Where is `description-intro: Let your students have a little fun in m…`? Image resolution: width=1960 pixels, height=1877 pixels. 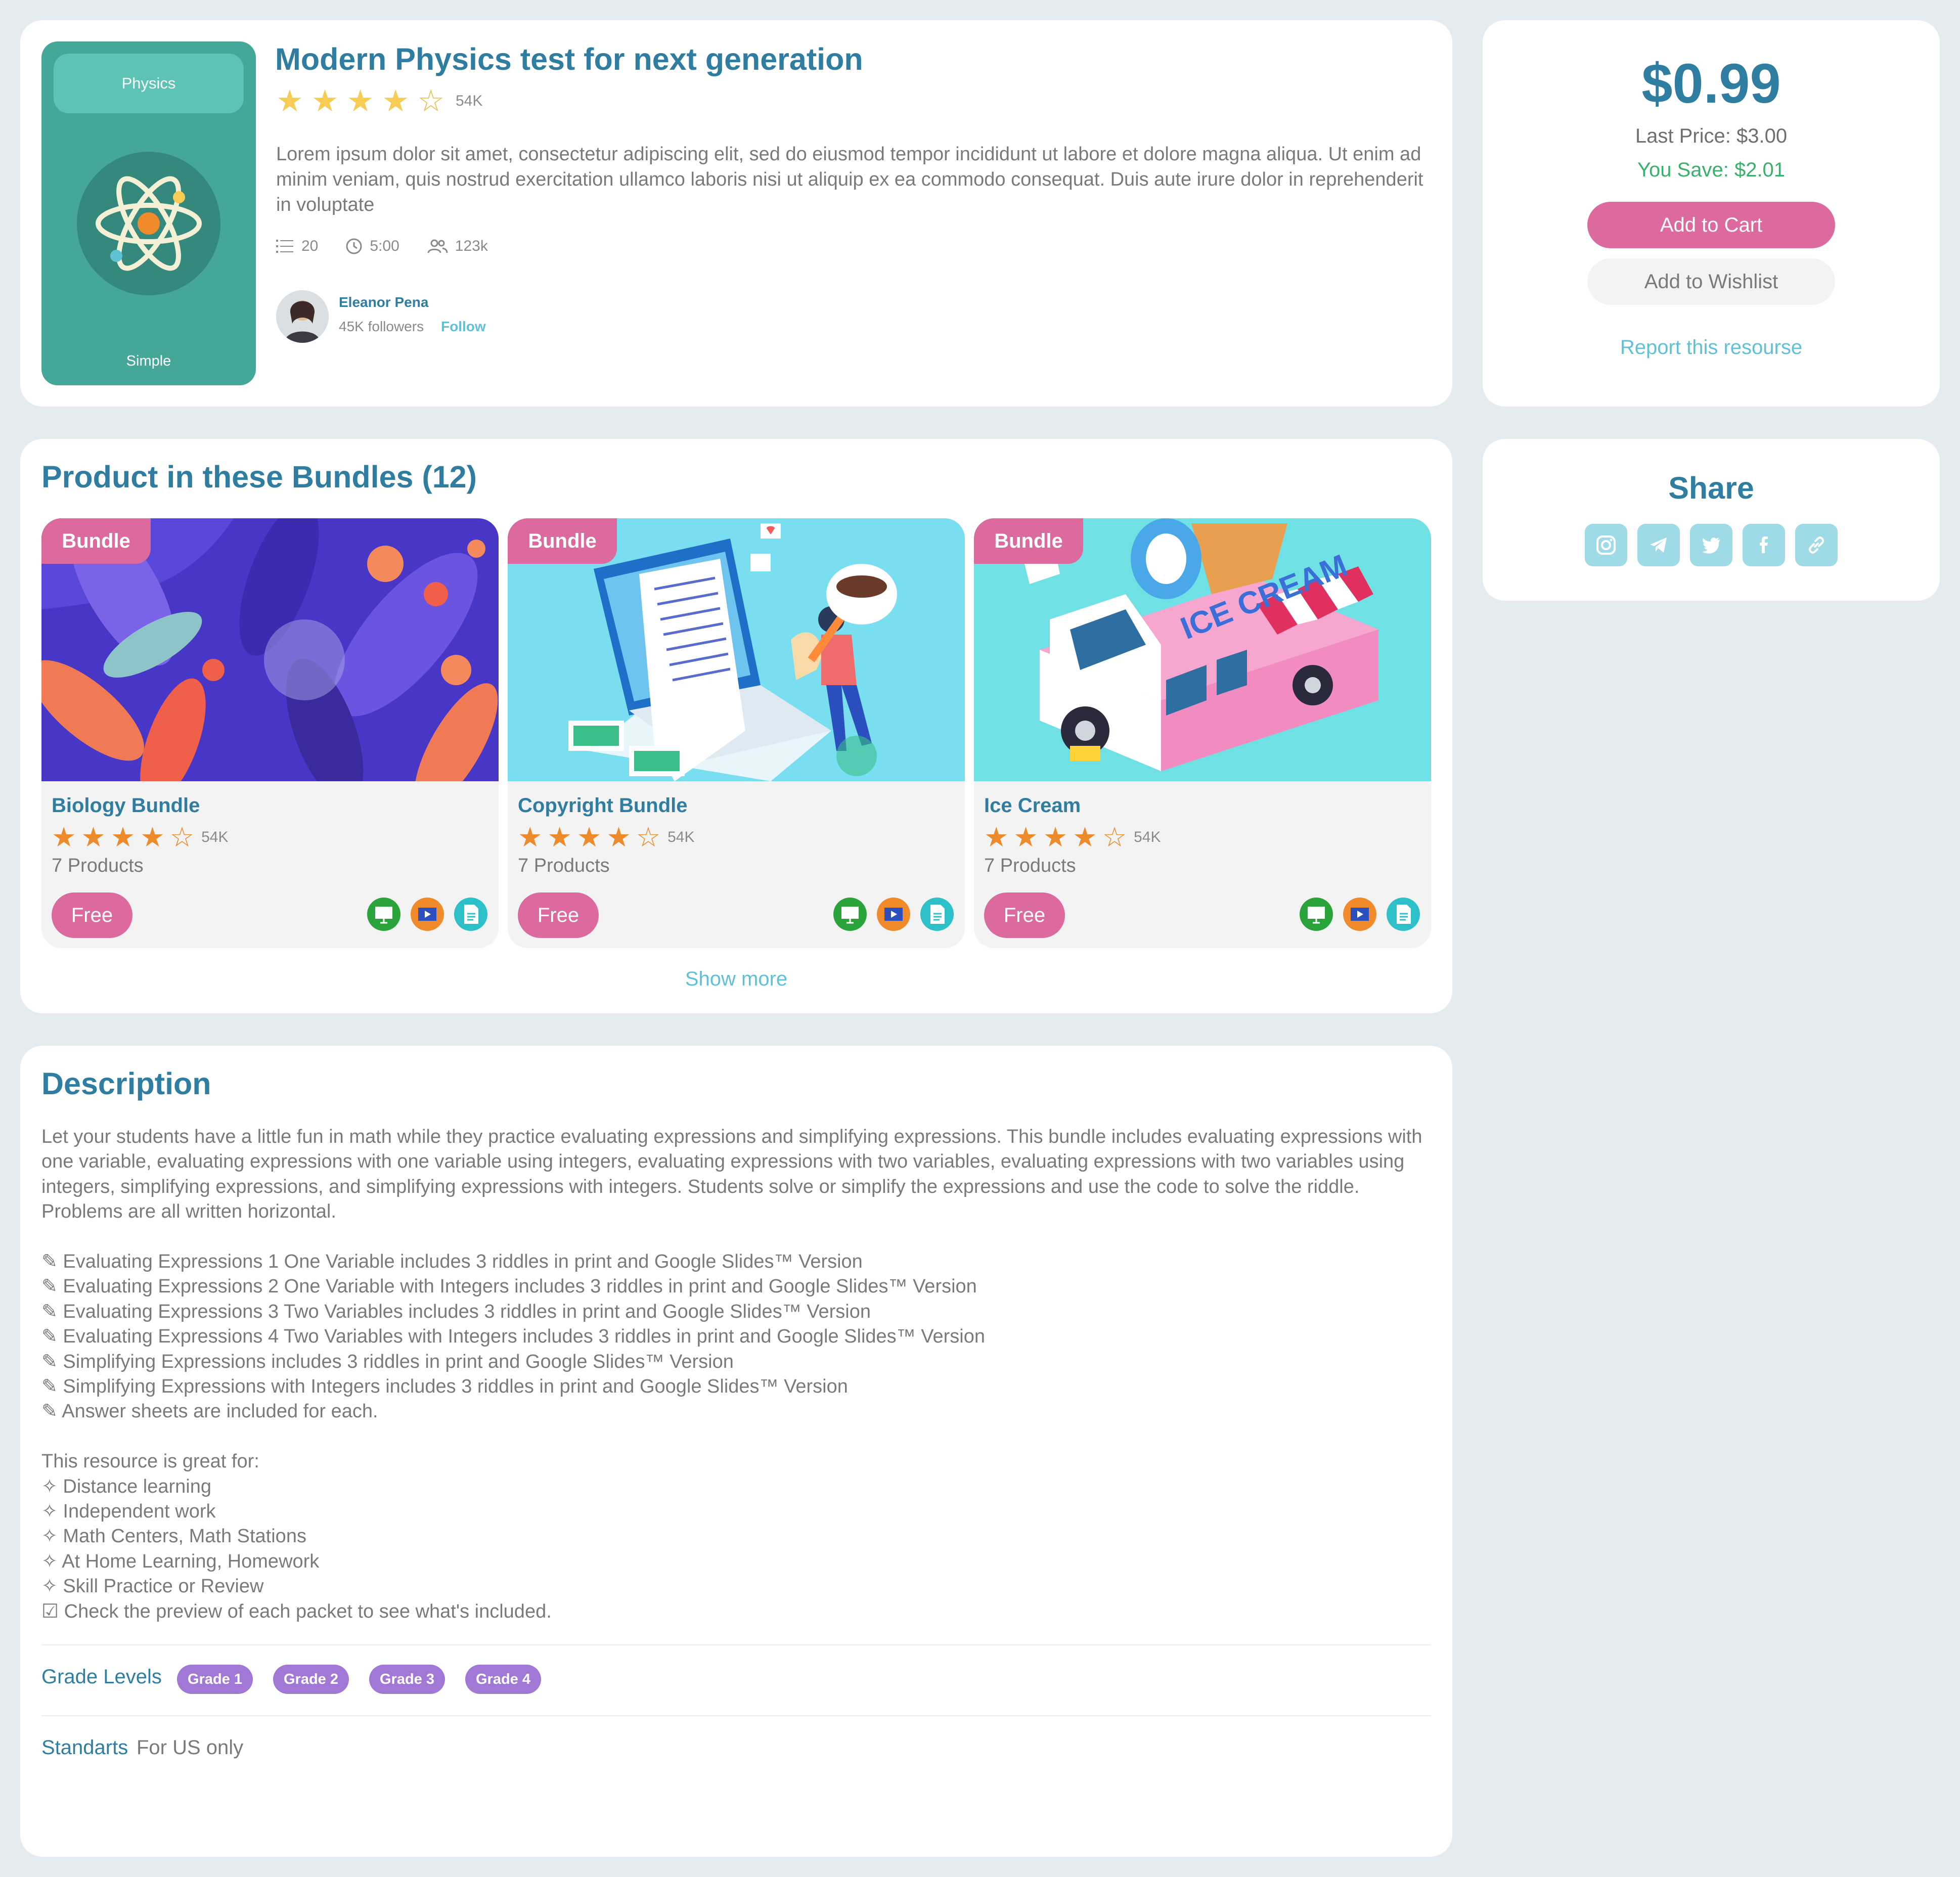
description-intro: Let your students have a little fun in m… is located at coordinates (731, 1174).